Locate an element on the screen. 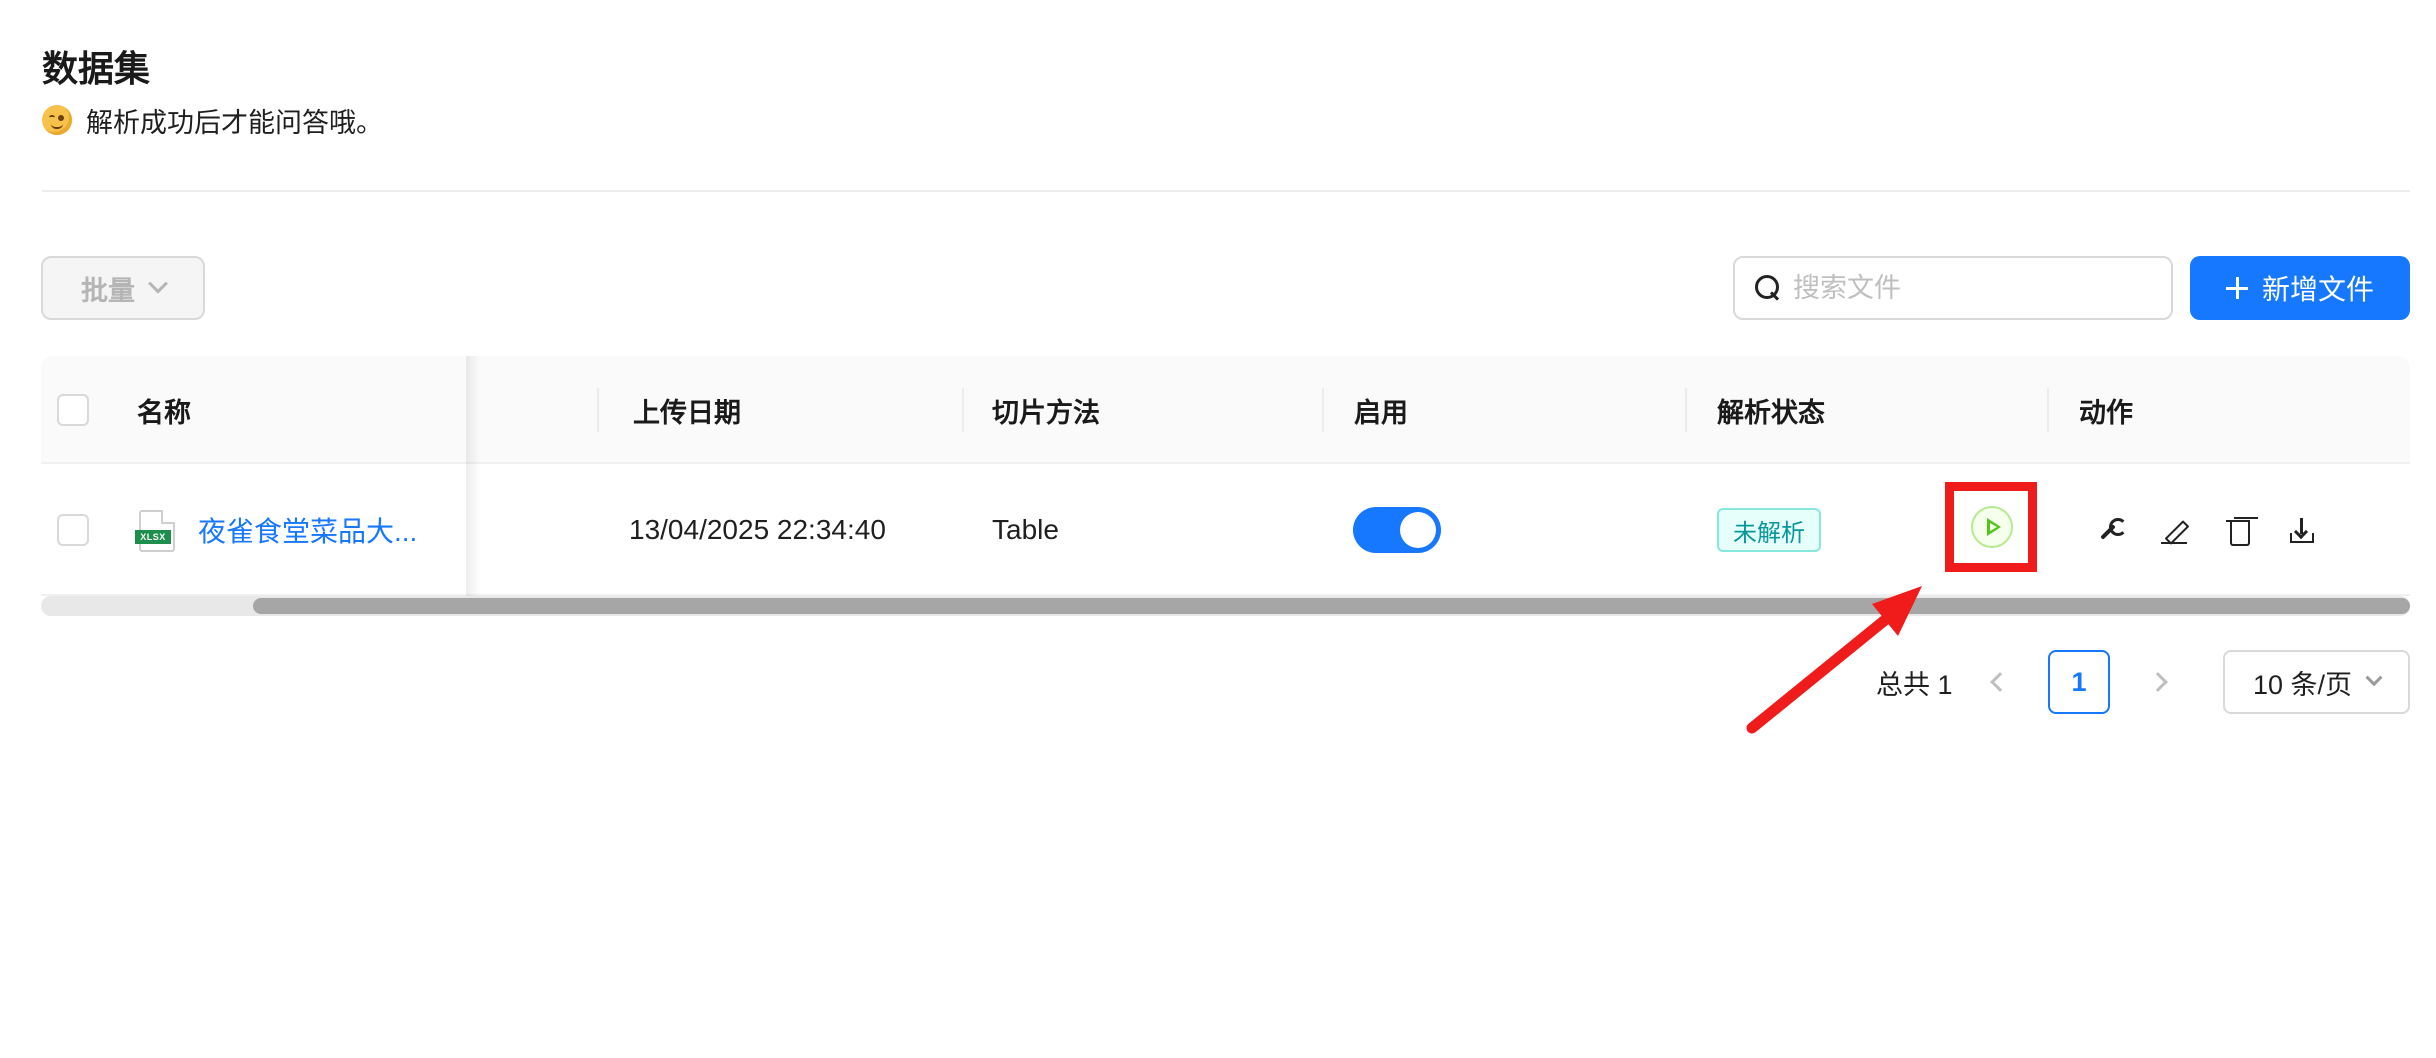 The image size is (2436, 1058). pagination-page-1: 1 is located at coordinates (2079, 682).